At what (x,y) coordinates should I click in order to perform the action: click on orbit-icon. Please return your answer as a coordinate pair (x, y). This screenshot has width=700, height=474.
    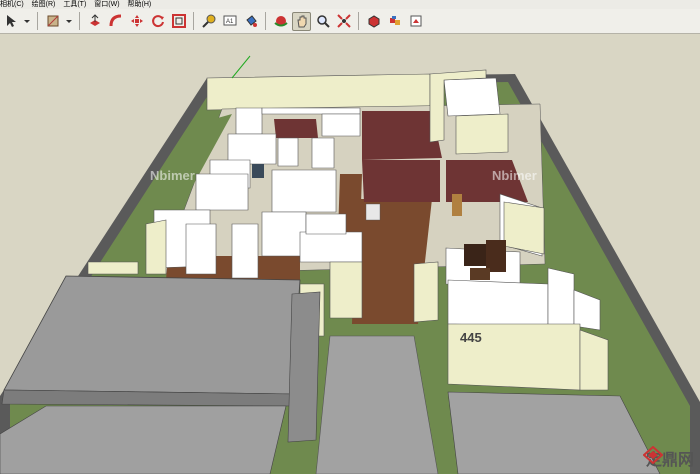
    Looking at the image, I should click on (280, 21).